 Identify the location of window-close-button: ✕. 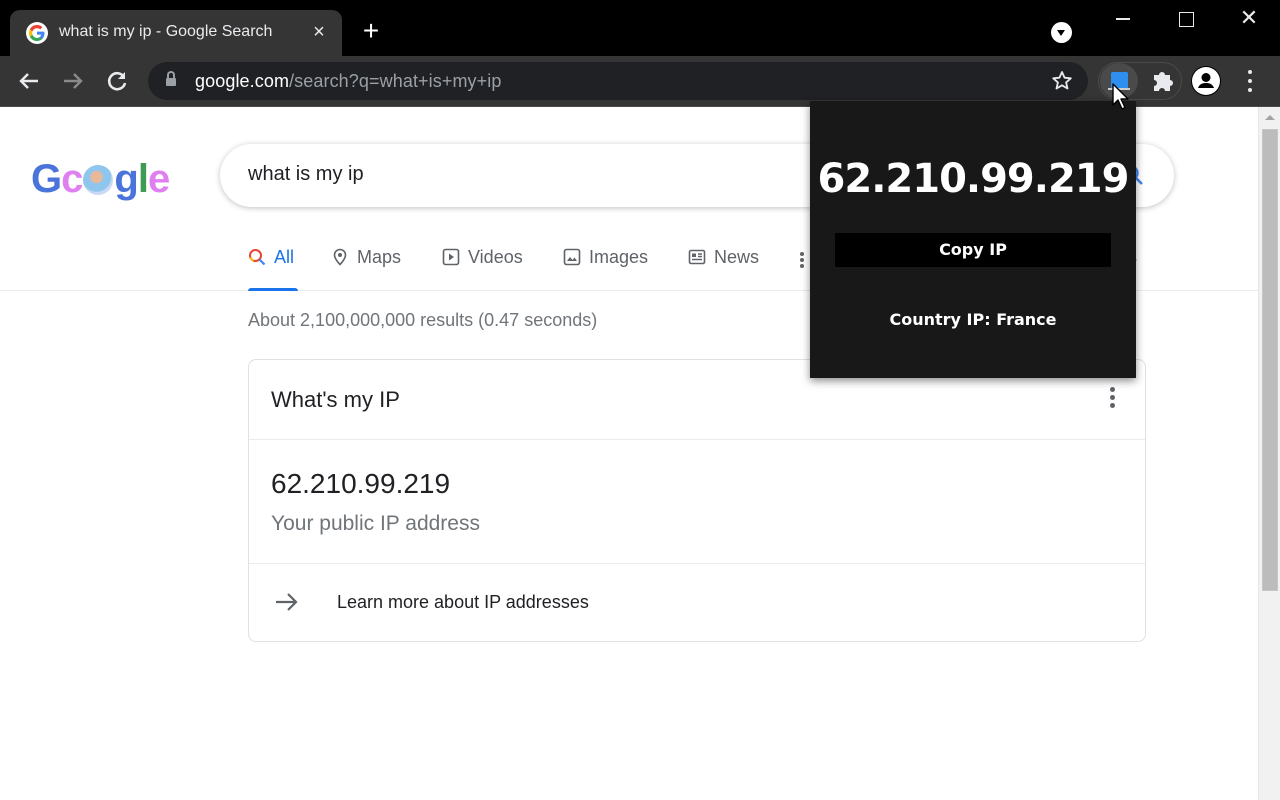
(1249, 18).